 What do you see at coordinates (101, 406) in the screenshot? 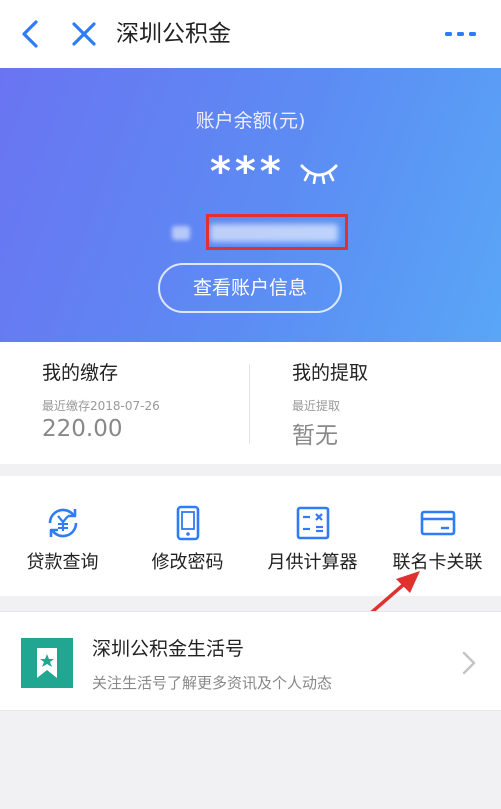
I see `deposit-subtitle: 最近缴存2018-07-26` at bounding box center [101, 406].